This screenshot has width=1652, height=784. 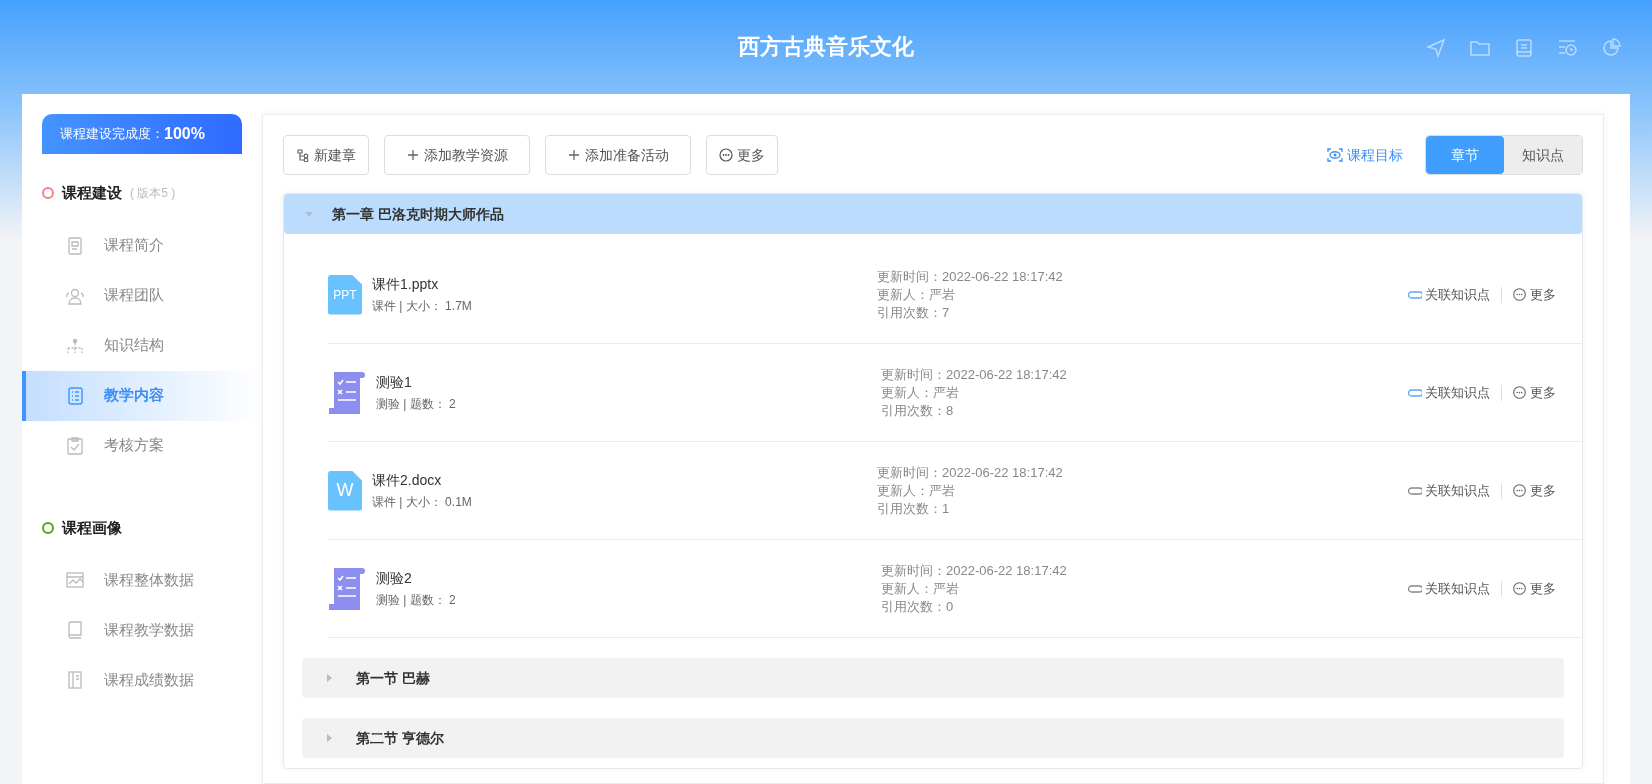 I want to click on toolbar-button: 添加准备活动, so click(x=618, y=155).